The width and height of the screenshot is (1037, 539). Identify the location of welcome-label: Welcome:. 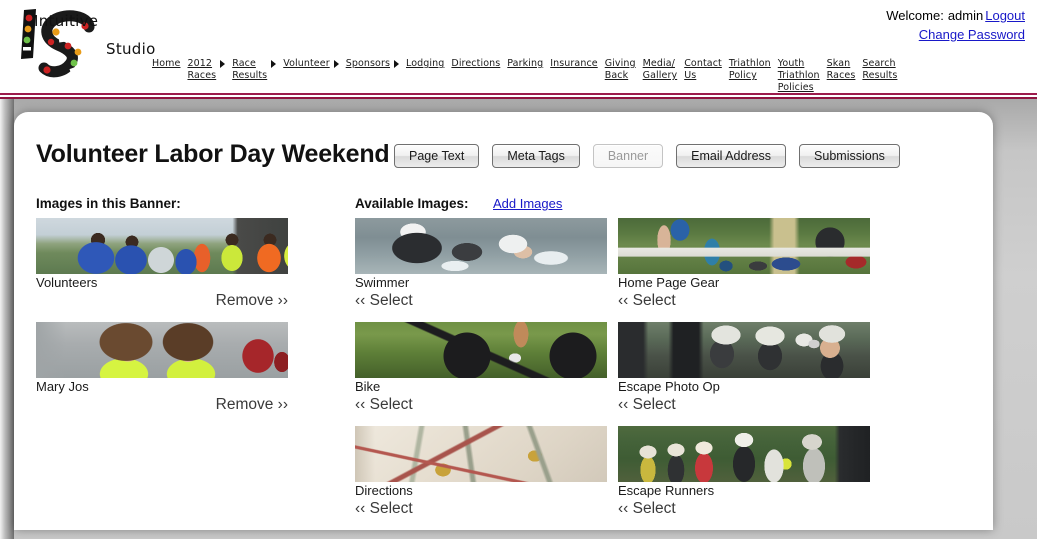
(915, 15).